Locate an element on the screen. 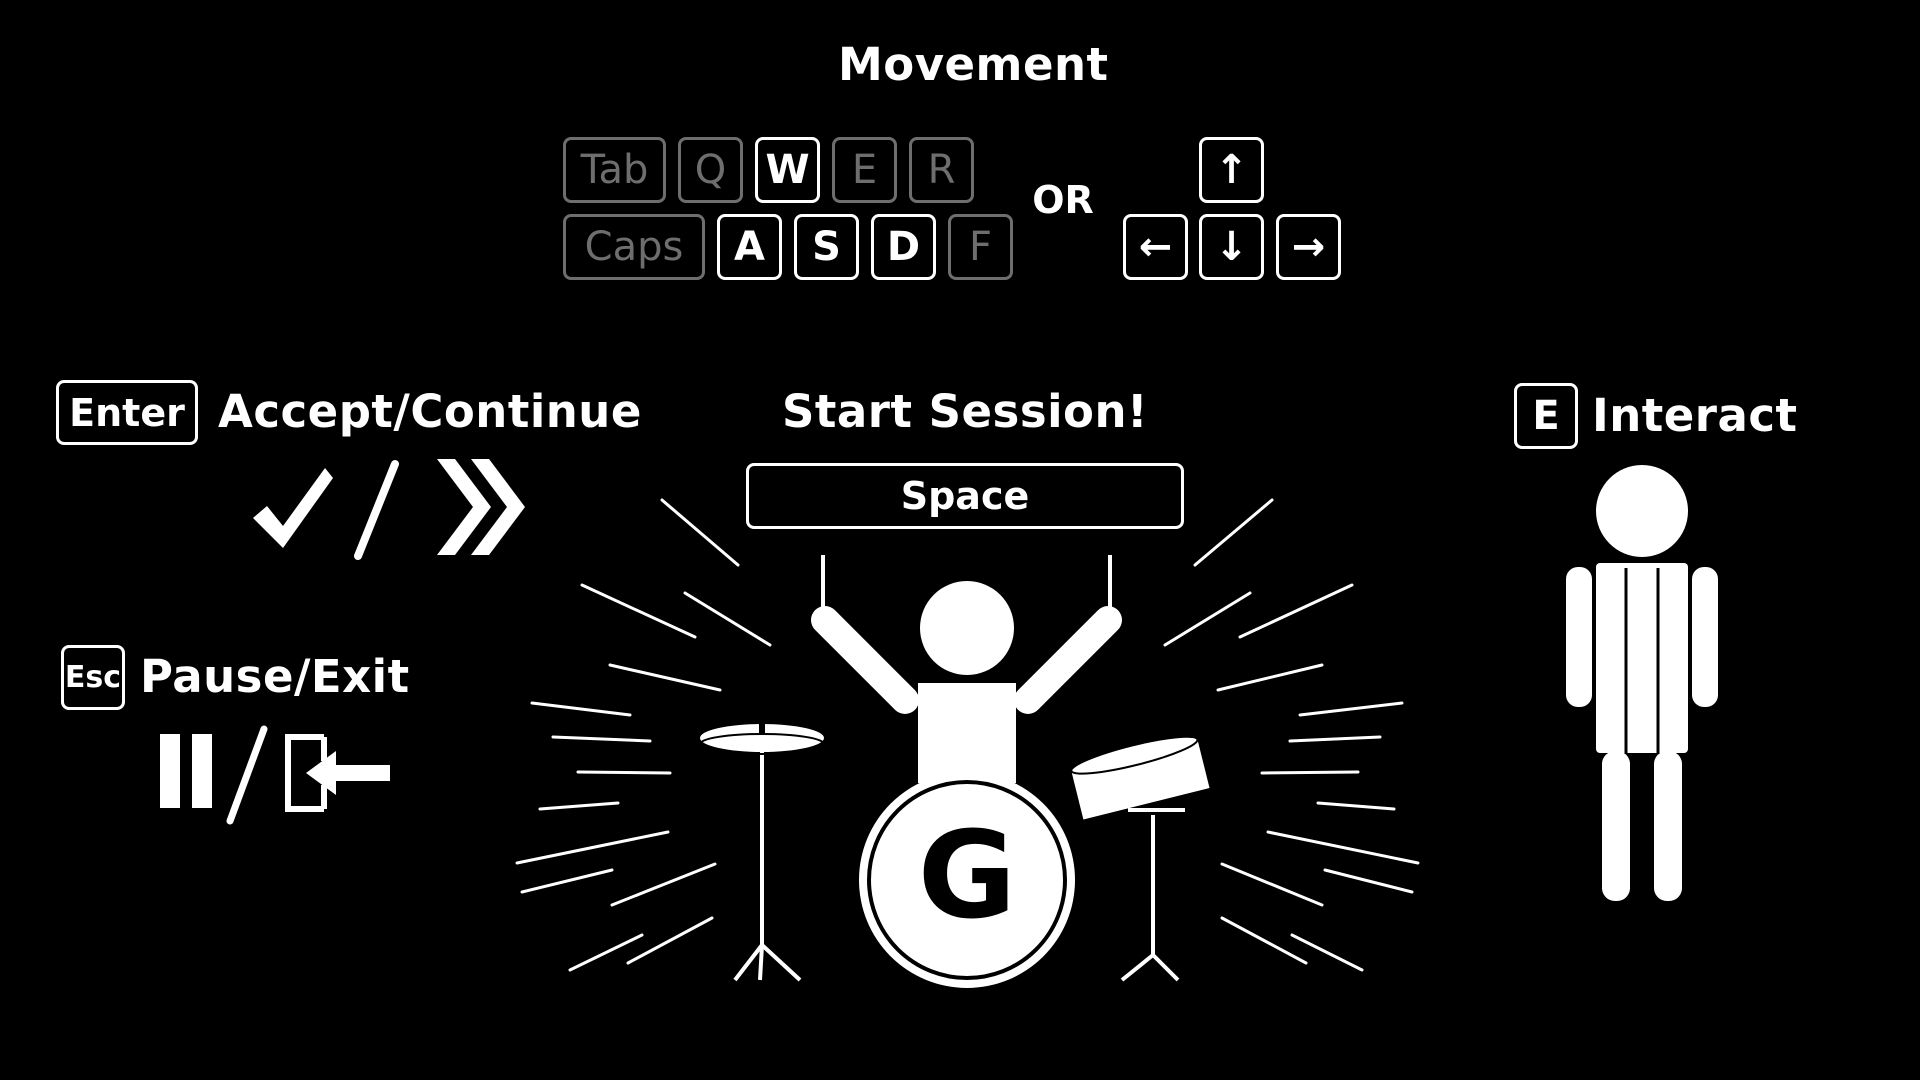  person-icon is located at coordinates (1642, 683).